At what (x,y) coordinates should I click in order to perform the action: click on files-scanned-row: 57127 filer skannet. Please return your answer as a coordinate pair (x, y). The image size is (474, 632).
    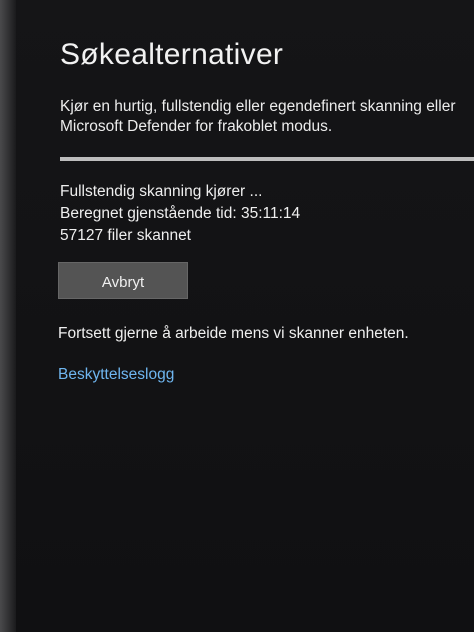
    Looking at the image, I should click on (180, 236).